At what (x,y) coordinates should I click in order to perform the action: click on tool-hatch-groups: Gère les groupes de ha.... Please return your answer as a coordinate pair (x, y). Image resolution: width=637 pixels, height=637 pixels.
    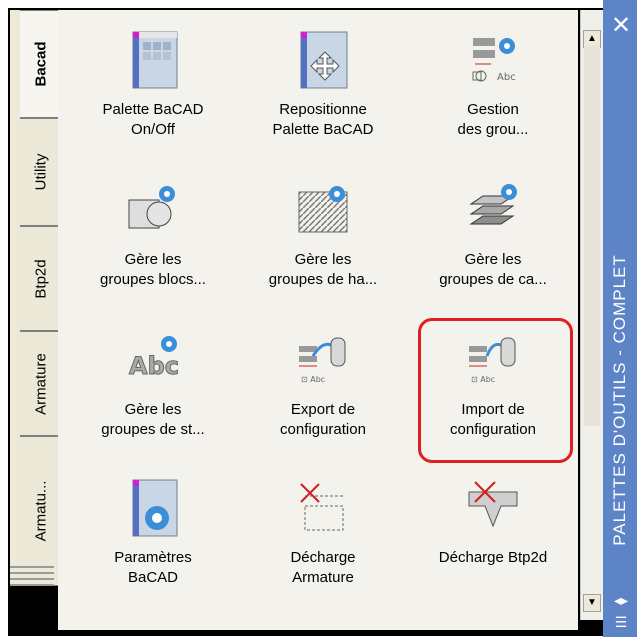
    Looking at the image, I should click on (323, 234).